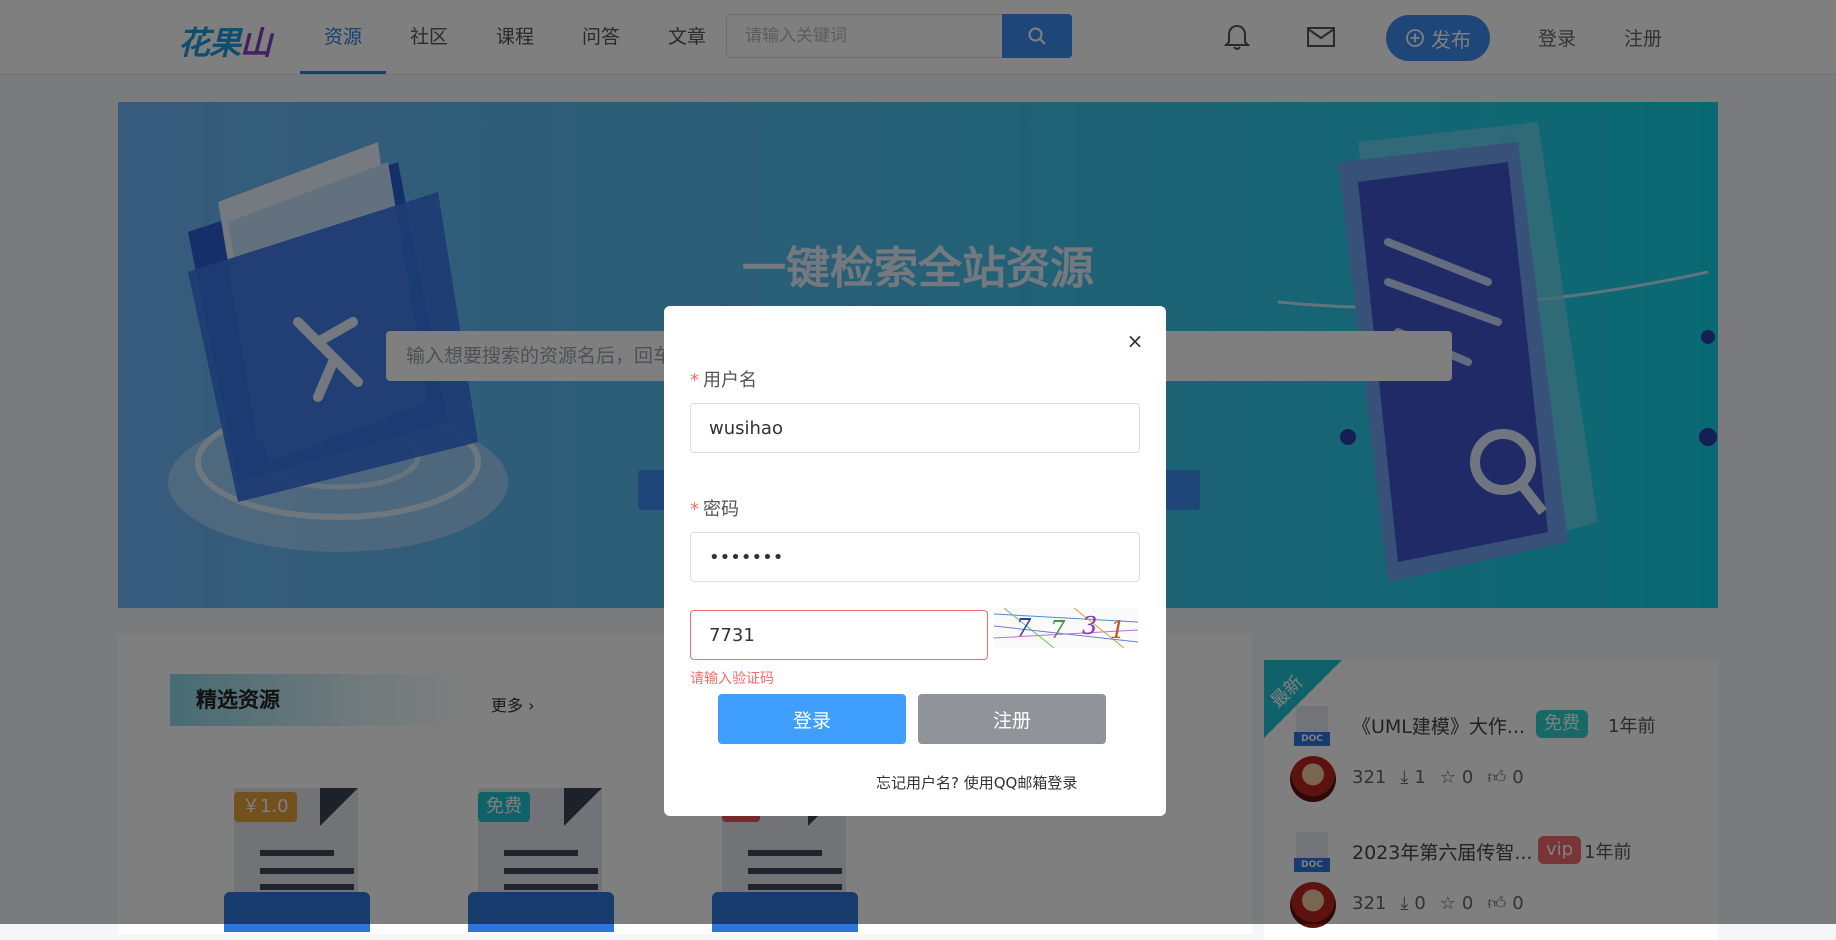 The height and width of the screenshot is (940, 1836). I want to click on svg-text: 3, so click(1089, 626).